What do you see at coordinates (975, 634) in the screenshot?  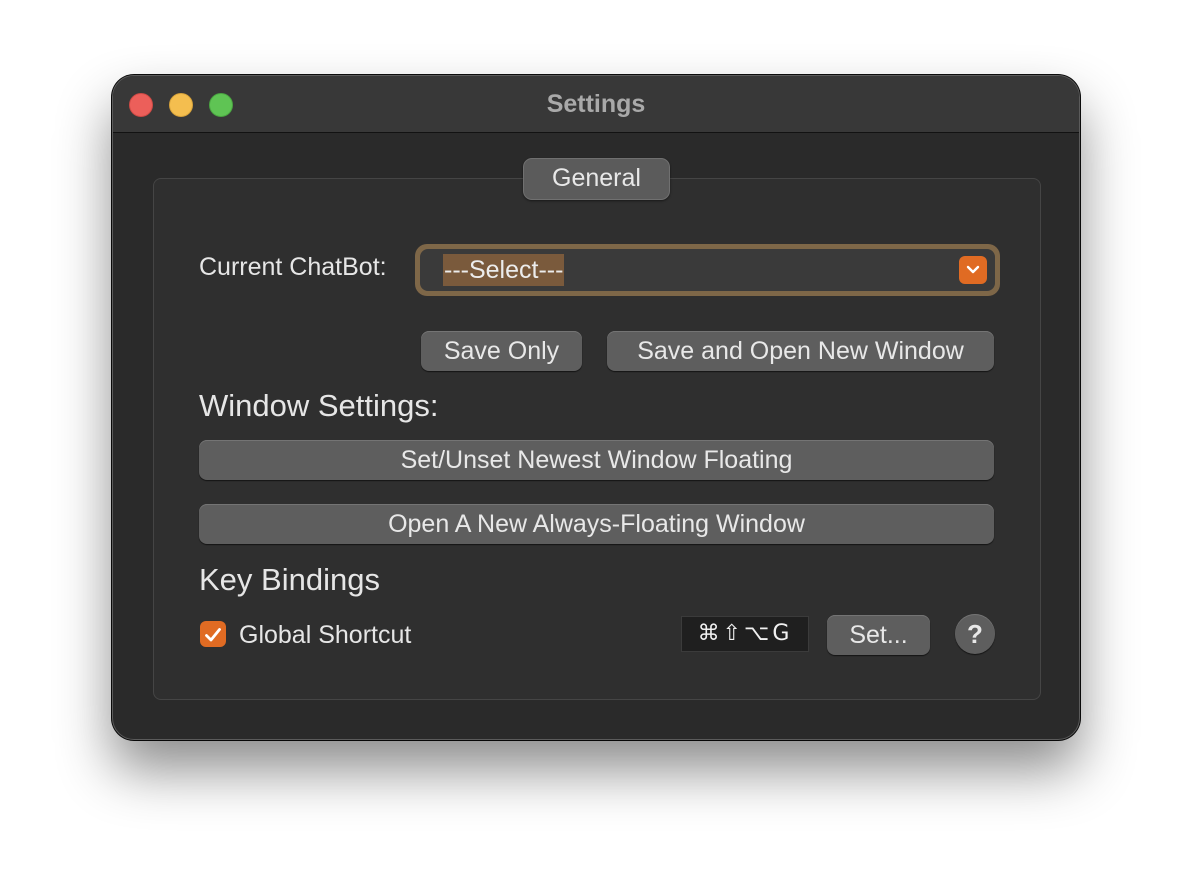 I see `help-button: ?` at bounding box center [975, 634].